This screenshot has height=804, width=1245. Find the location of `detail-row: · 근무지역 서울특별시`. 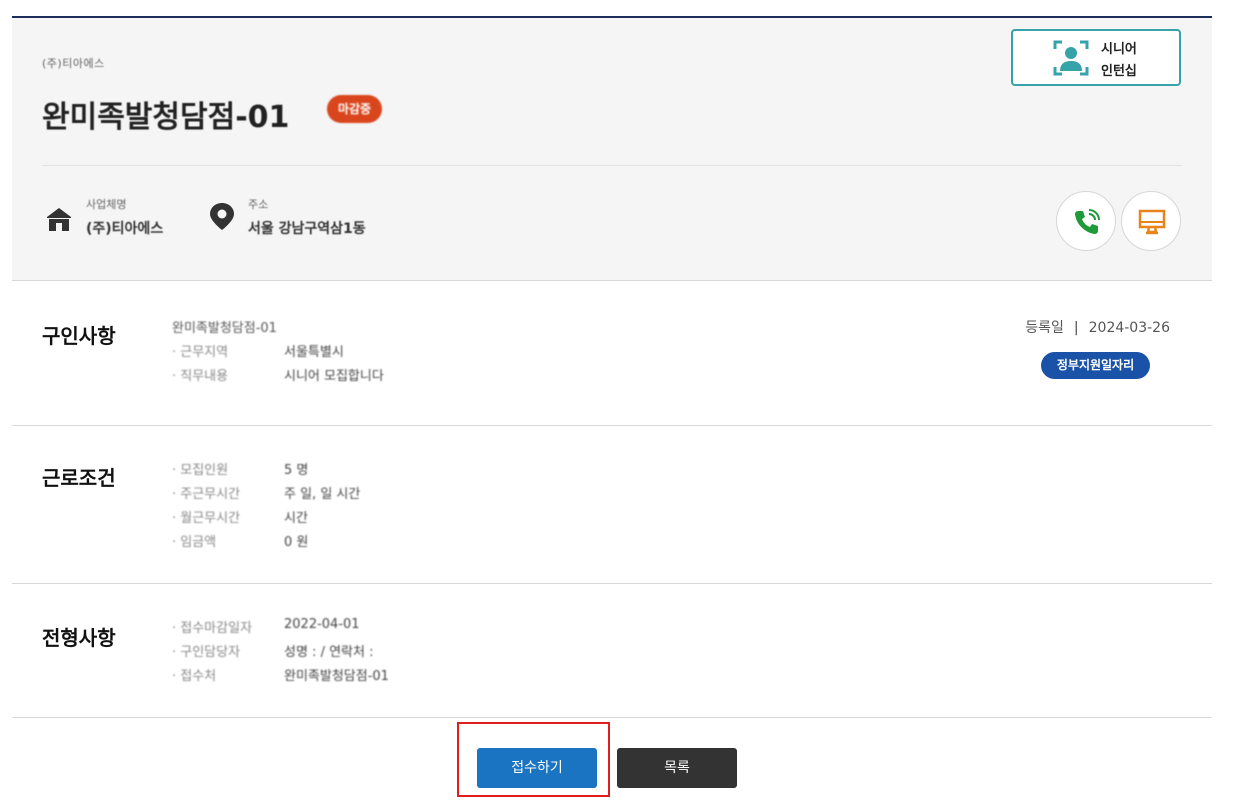

detail-row: · 근무지역 서울특별시 is located at coordinates (258, 352).